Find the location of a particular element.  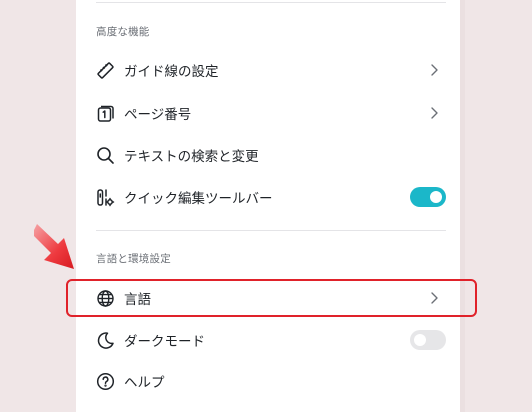

quick-edit-icon is located at coordinates (105, 197).